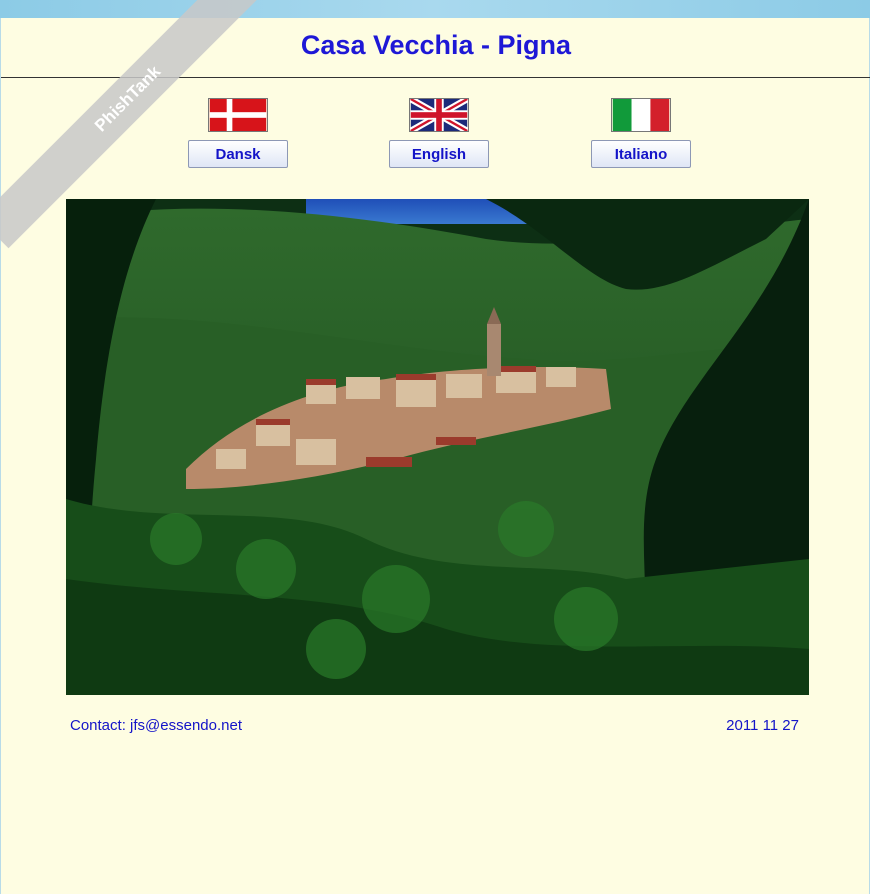 Image resolution: width=870 pixels, height=894 pixels. I want to click on italiano-button: Italiano, so click(641, 154).